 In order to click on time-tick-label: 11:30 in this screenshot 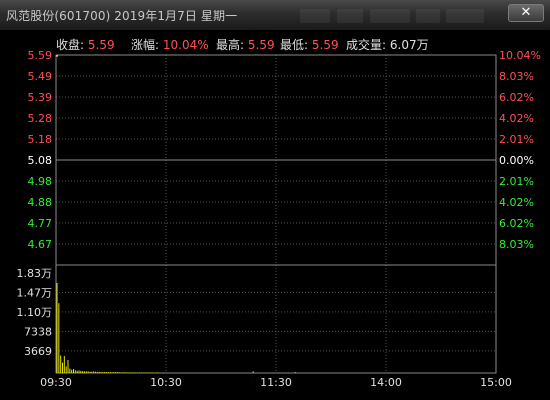, I will do `click(276, 382)`.